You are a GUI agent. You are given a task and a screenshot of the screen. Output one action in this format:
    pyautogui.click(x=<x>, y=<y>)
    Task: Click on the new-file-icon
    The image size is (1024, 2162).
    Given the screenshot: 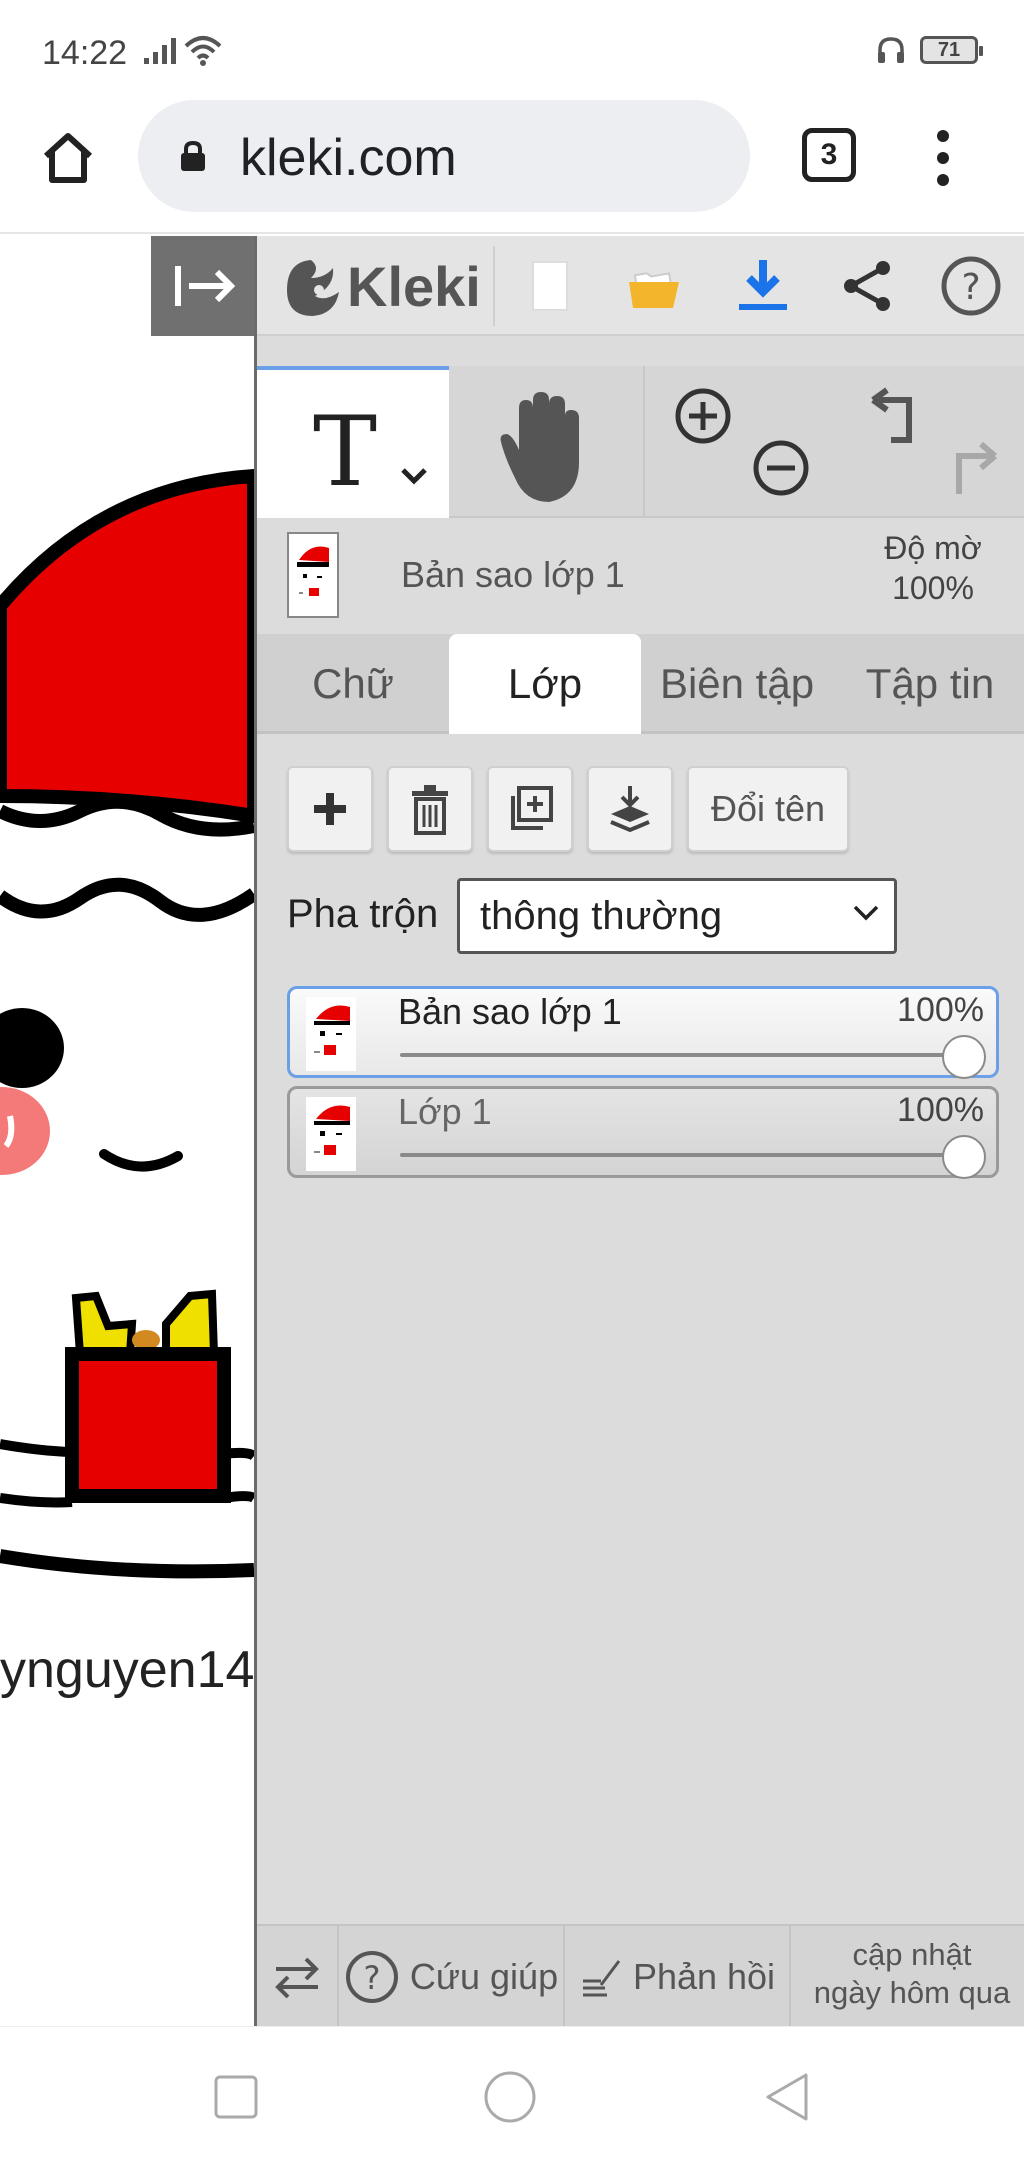 What is the action you would take?
    pyautogui.click(x=549, y=286)
    